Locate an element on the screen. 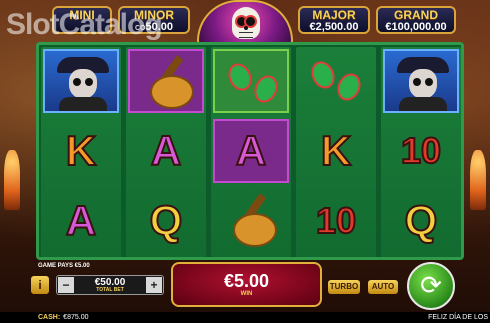 The width and height of the screenshot is (490, 323). bet-control: − €50.00 TOTAL BET + is located at coordinates (110, 285).